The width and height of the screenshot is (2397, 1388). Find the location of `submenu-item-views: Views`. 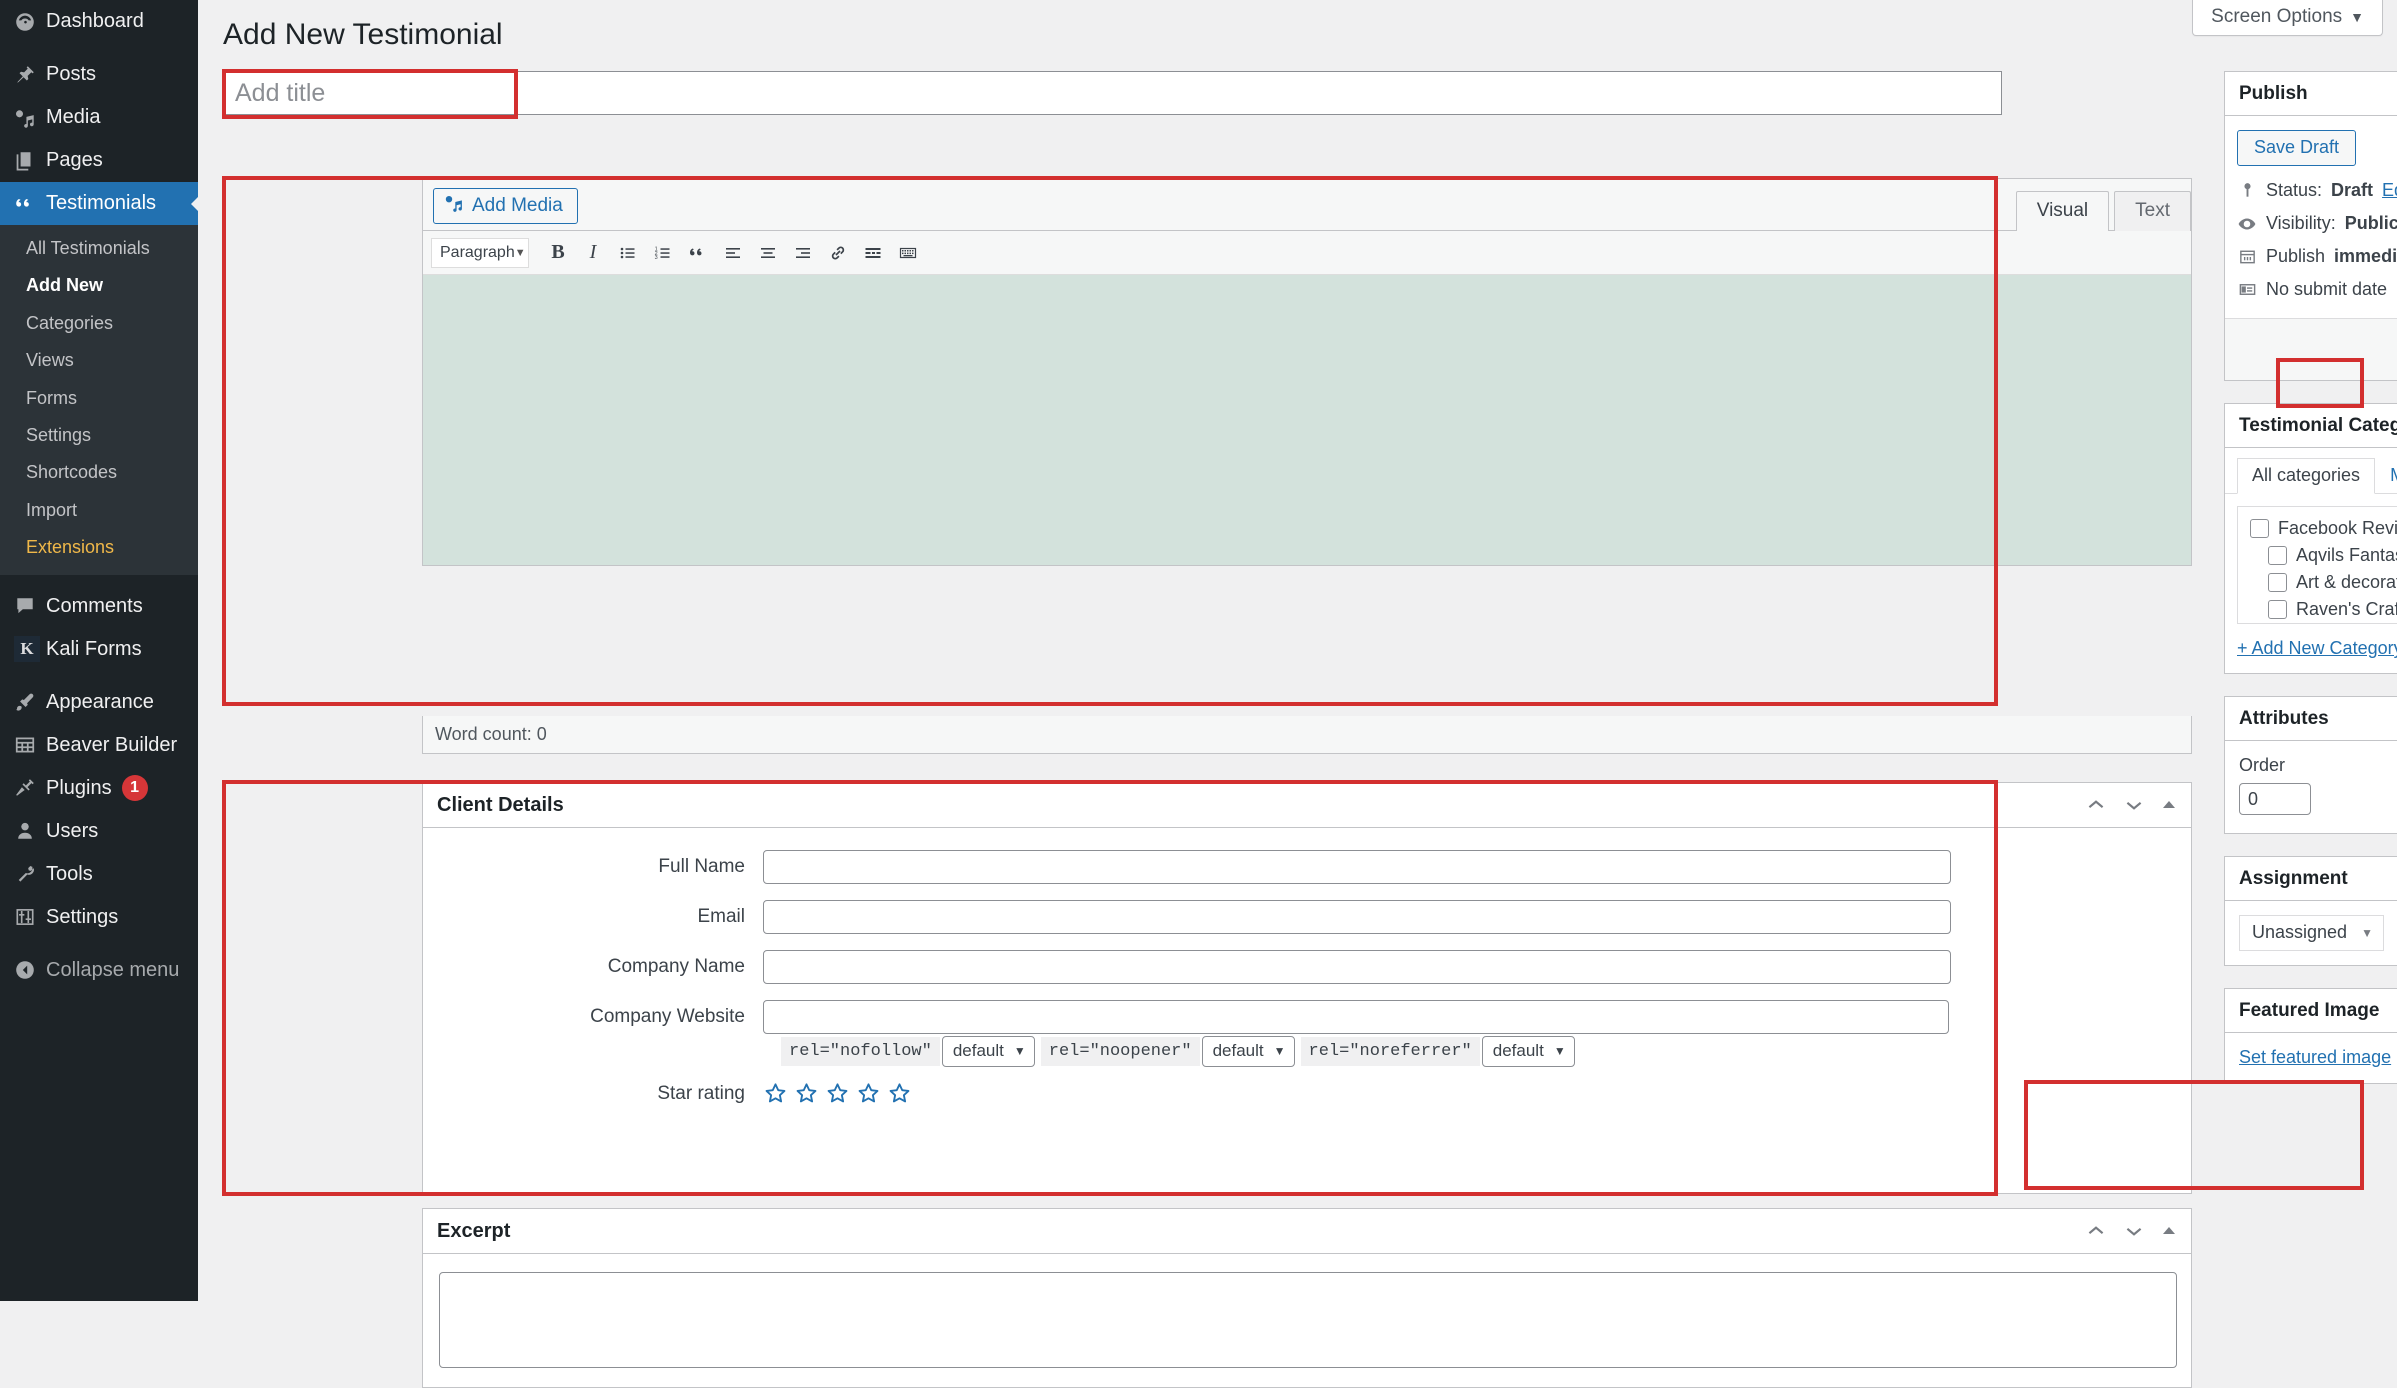

submenu-item-views: Views is located at coordinates (99, 360).